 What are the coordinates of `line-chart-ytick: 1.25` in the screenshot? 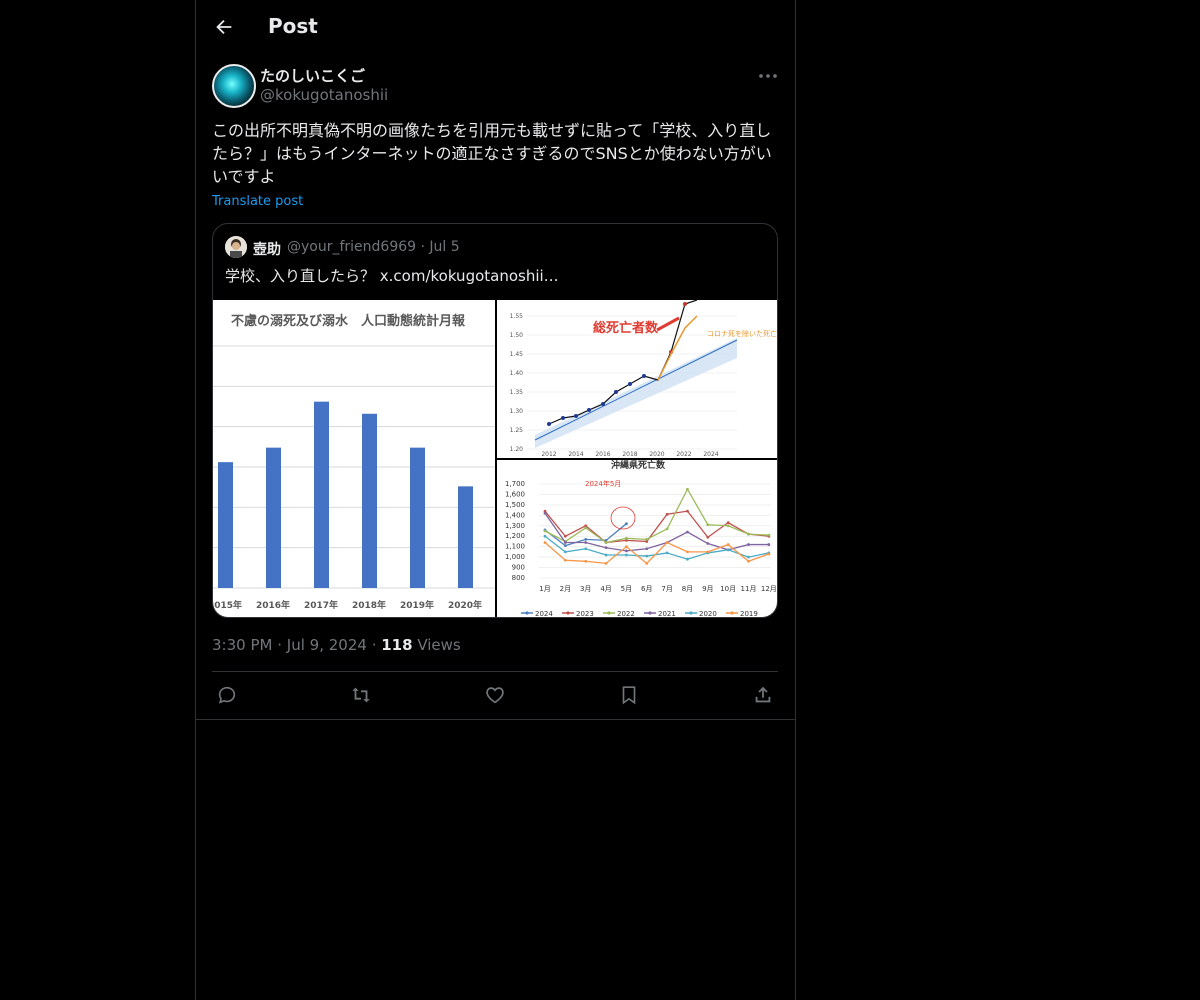 It's located at (517, 430).